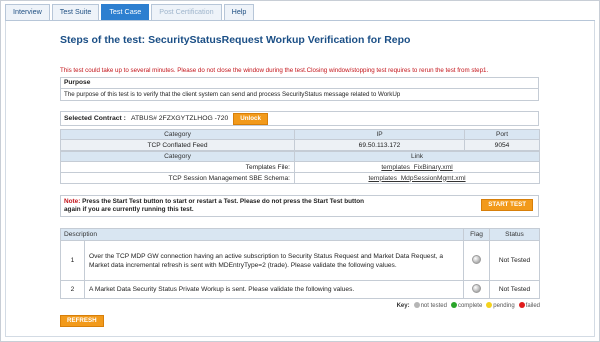 This screenshot has height=342, width=600. I want to click on step-number: 2, so click(72, 289).